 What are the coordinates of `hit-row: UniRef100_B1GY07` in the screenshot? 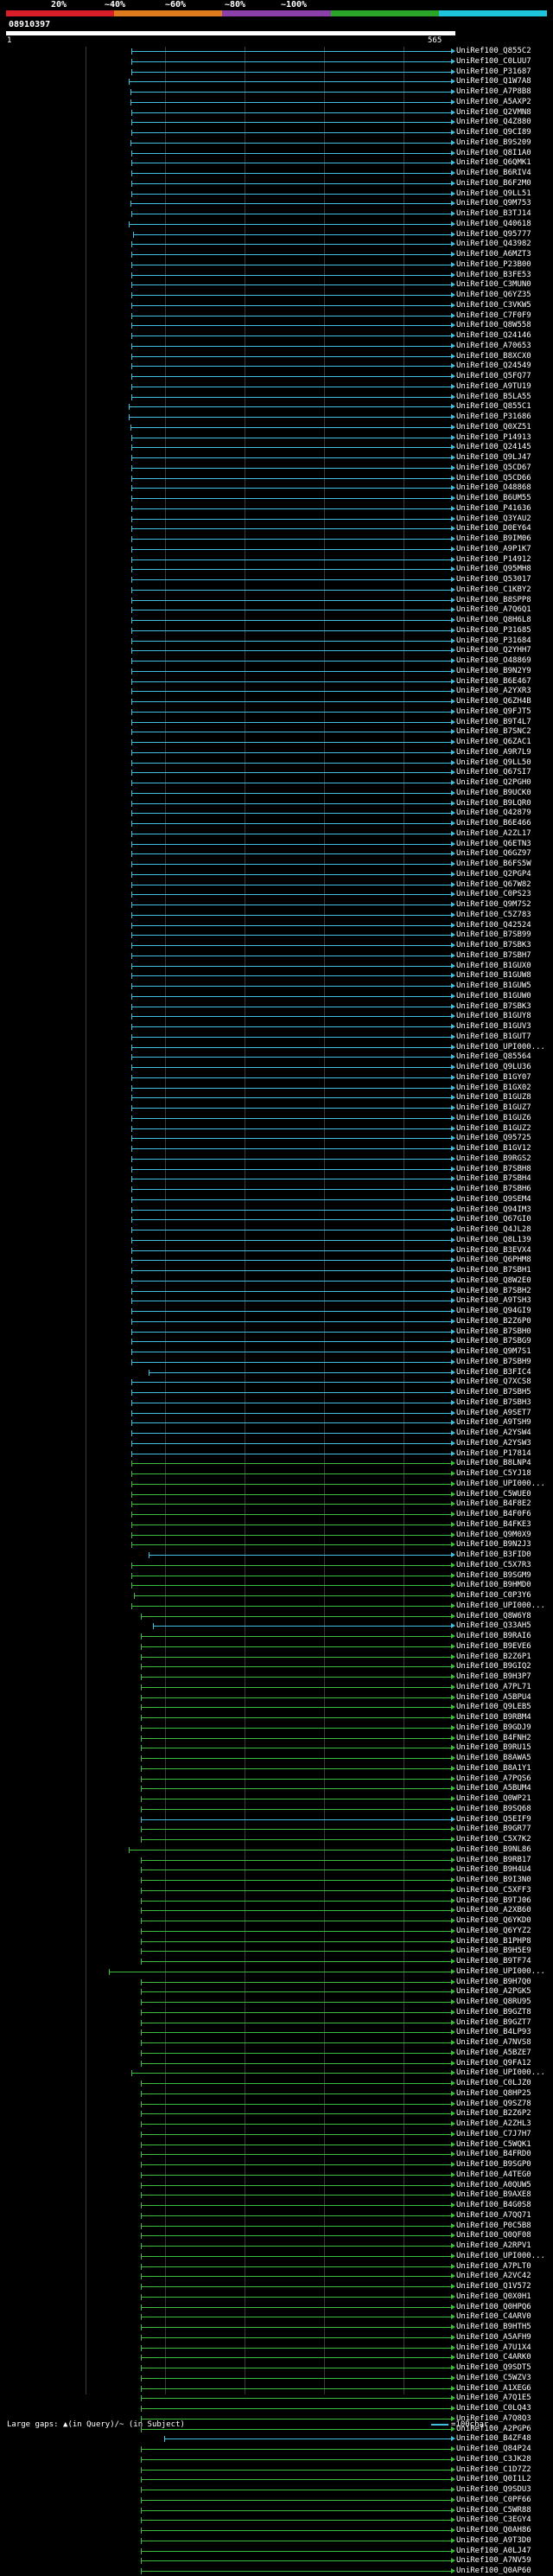 It's located at (276, 1078).